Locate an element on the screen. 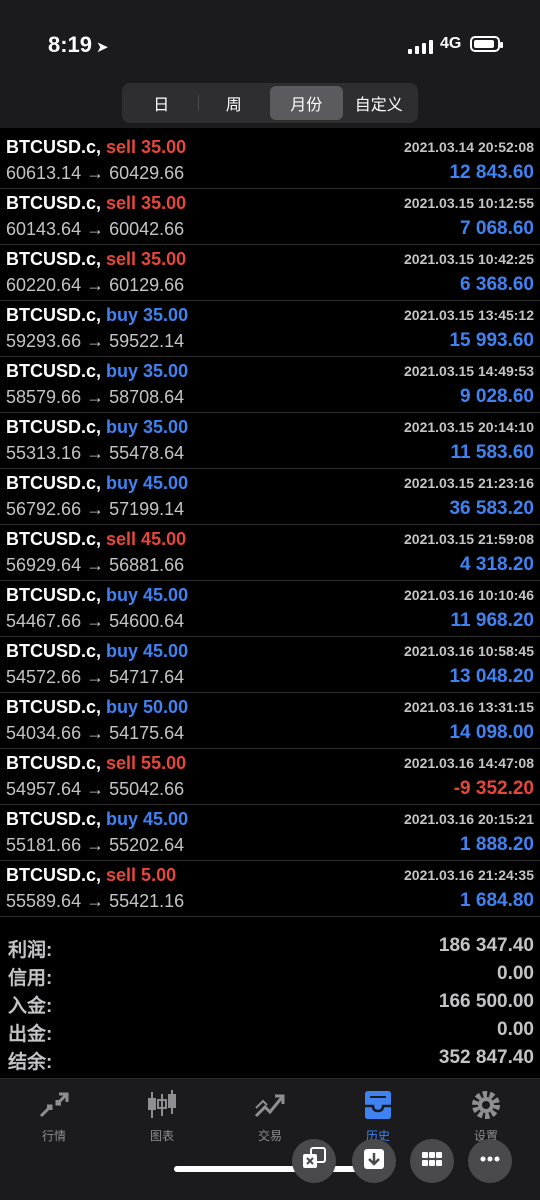  tab-settings: 设置 is located at coordinates (486, 1115).